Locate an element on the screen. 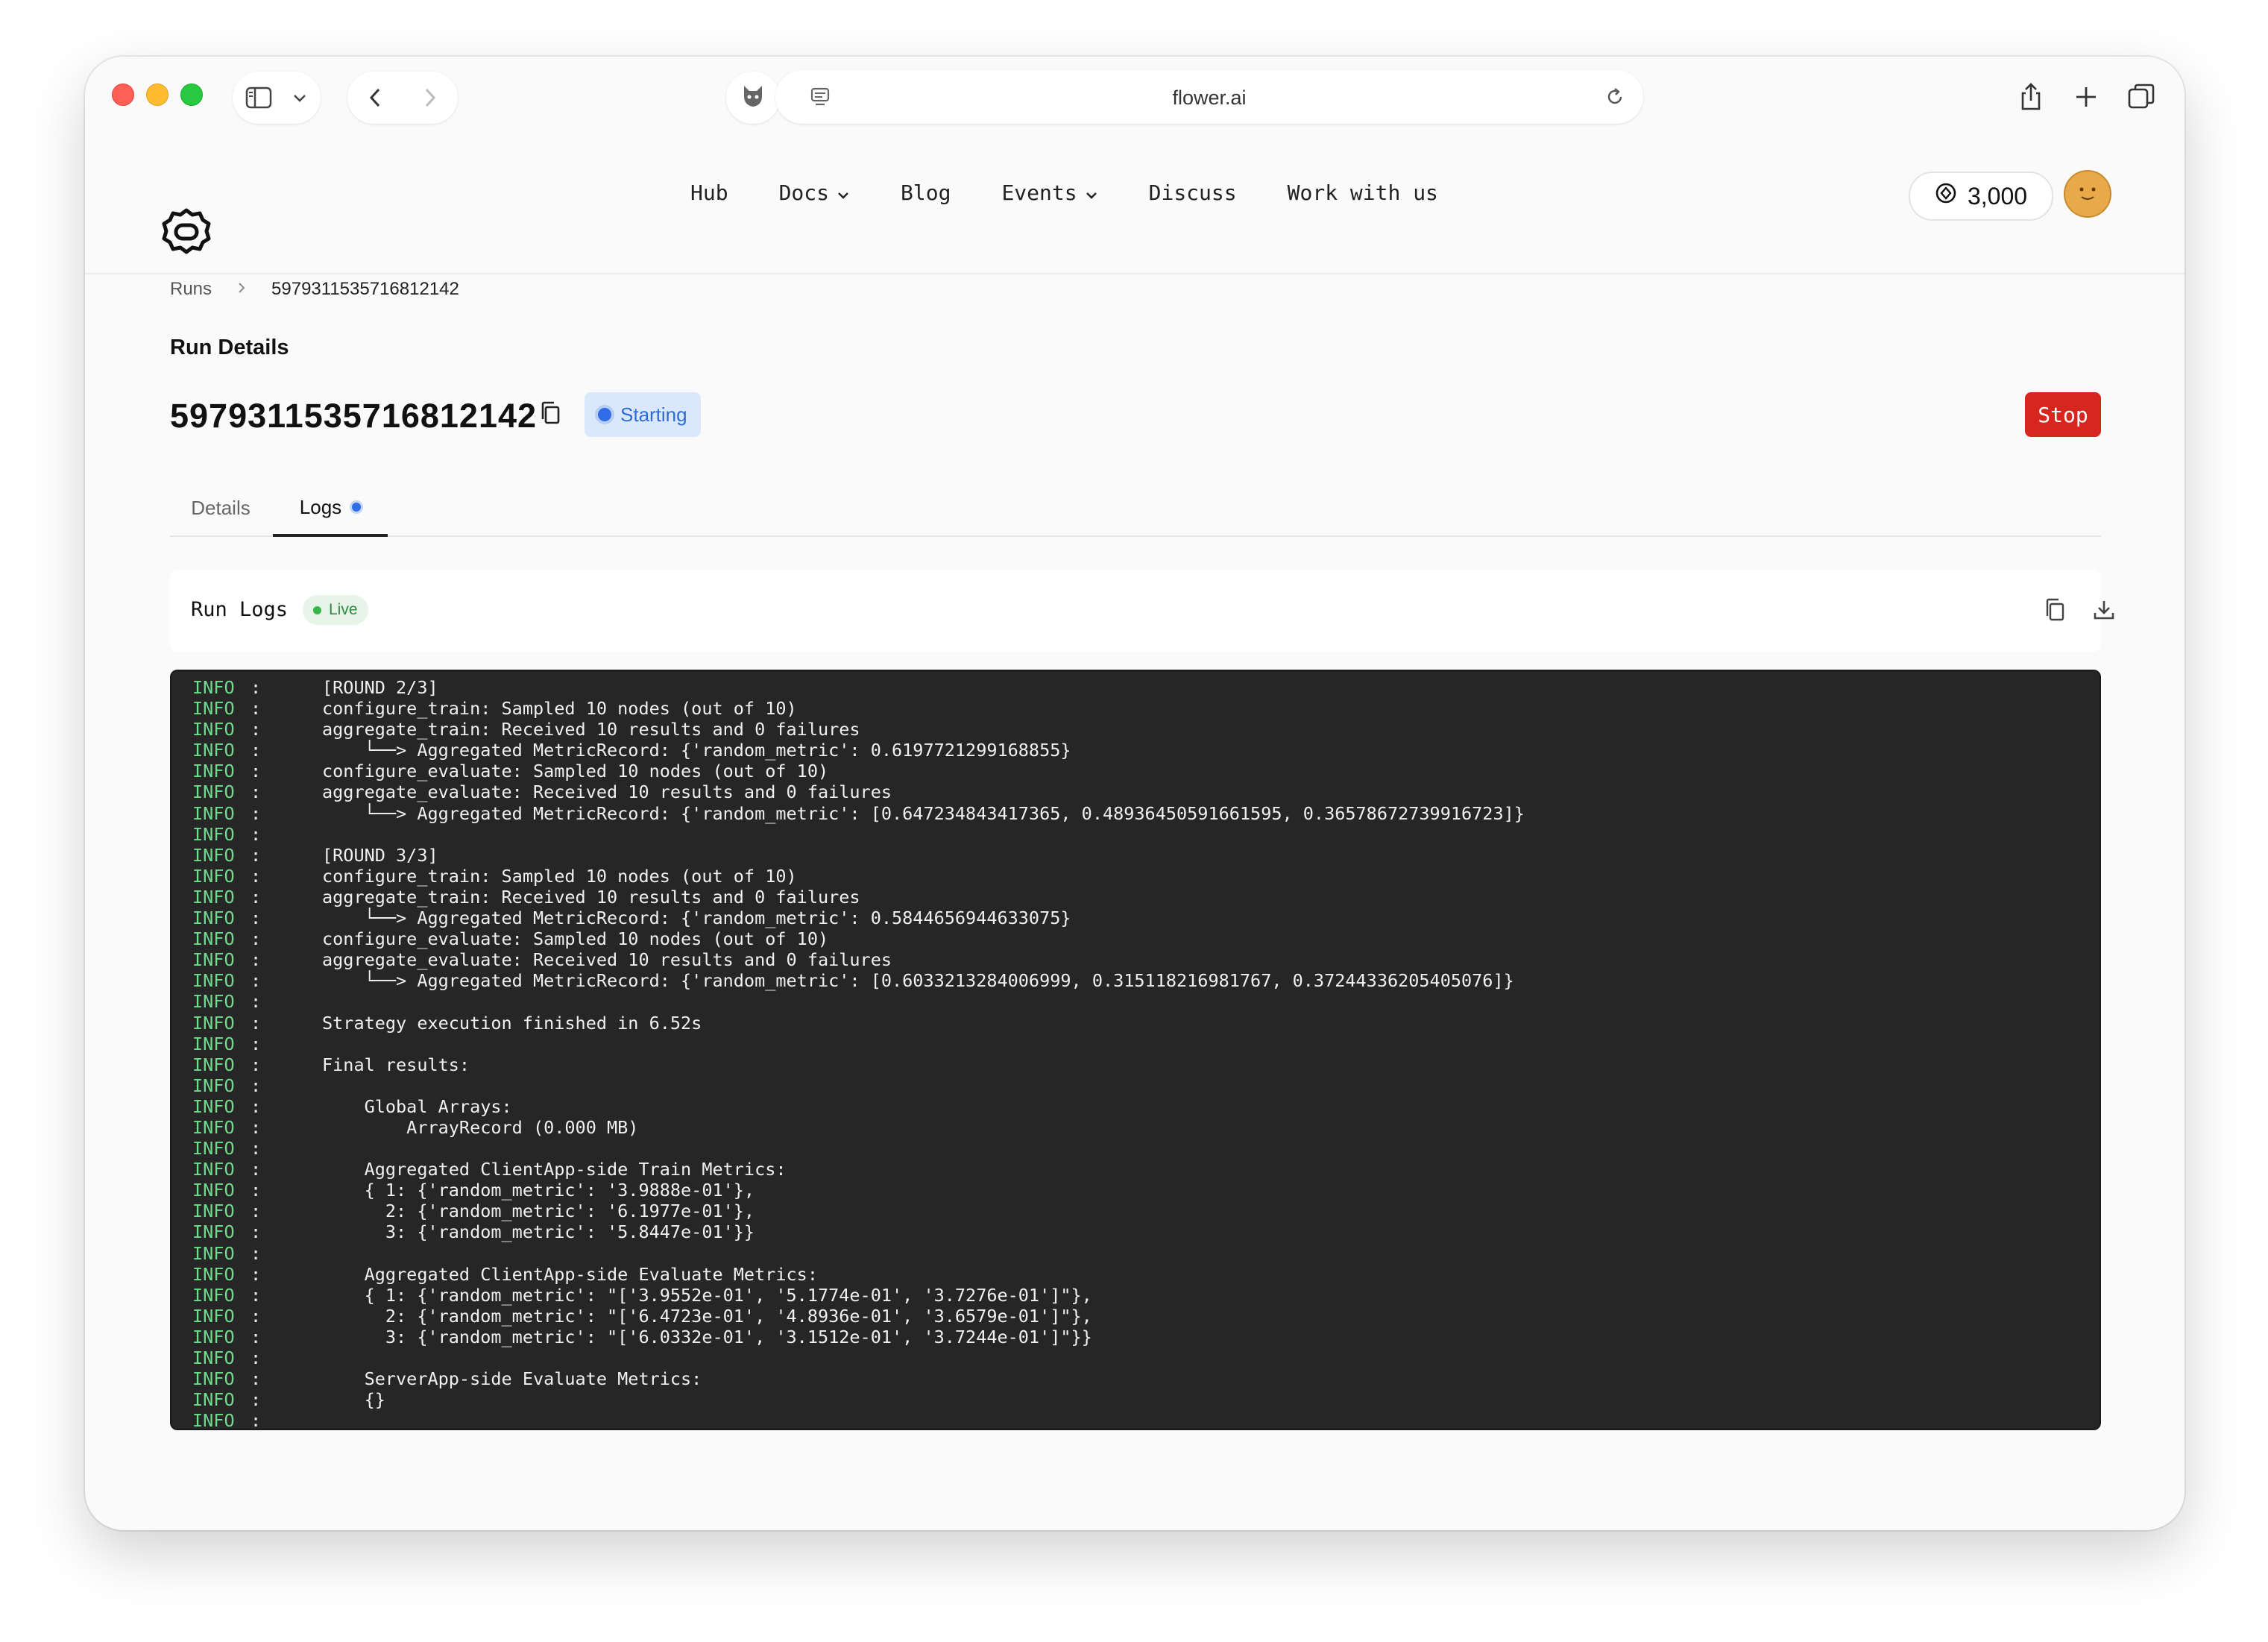 This screenshot has width=2268, height=1642. back-arrow-icon is located at coordinates (375, 98).